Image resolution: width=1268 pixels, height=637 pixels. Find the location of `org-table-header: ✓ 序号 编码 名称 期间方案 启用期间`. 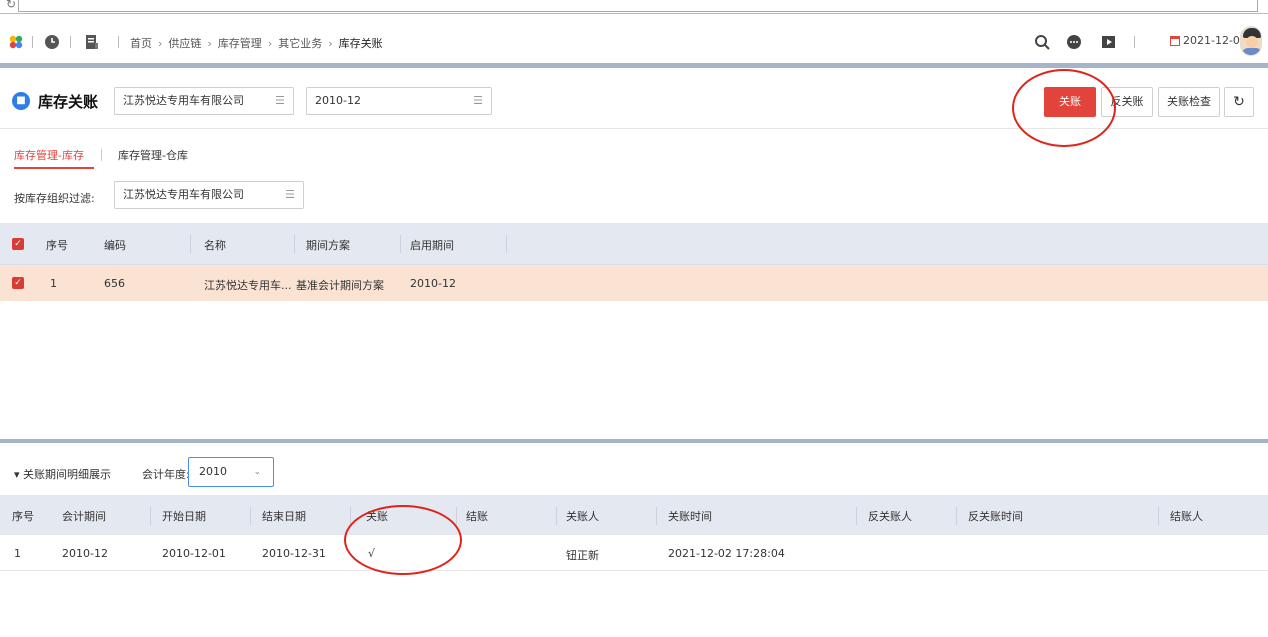

org-table-header: ✓ 序号 编码 名称 期间方案 启用期间 is located at coordinates (634, 244).